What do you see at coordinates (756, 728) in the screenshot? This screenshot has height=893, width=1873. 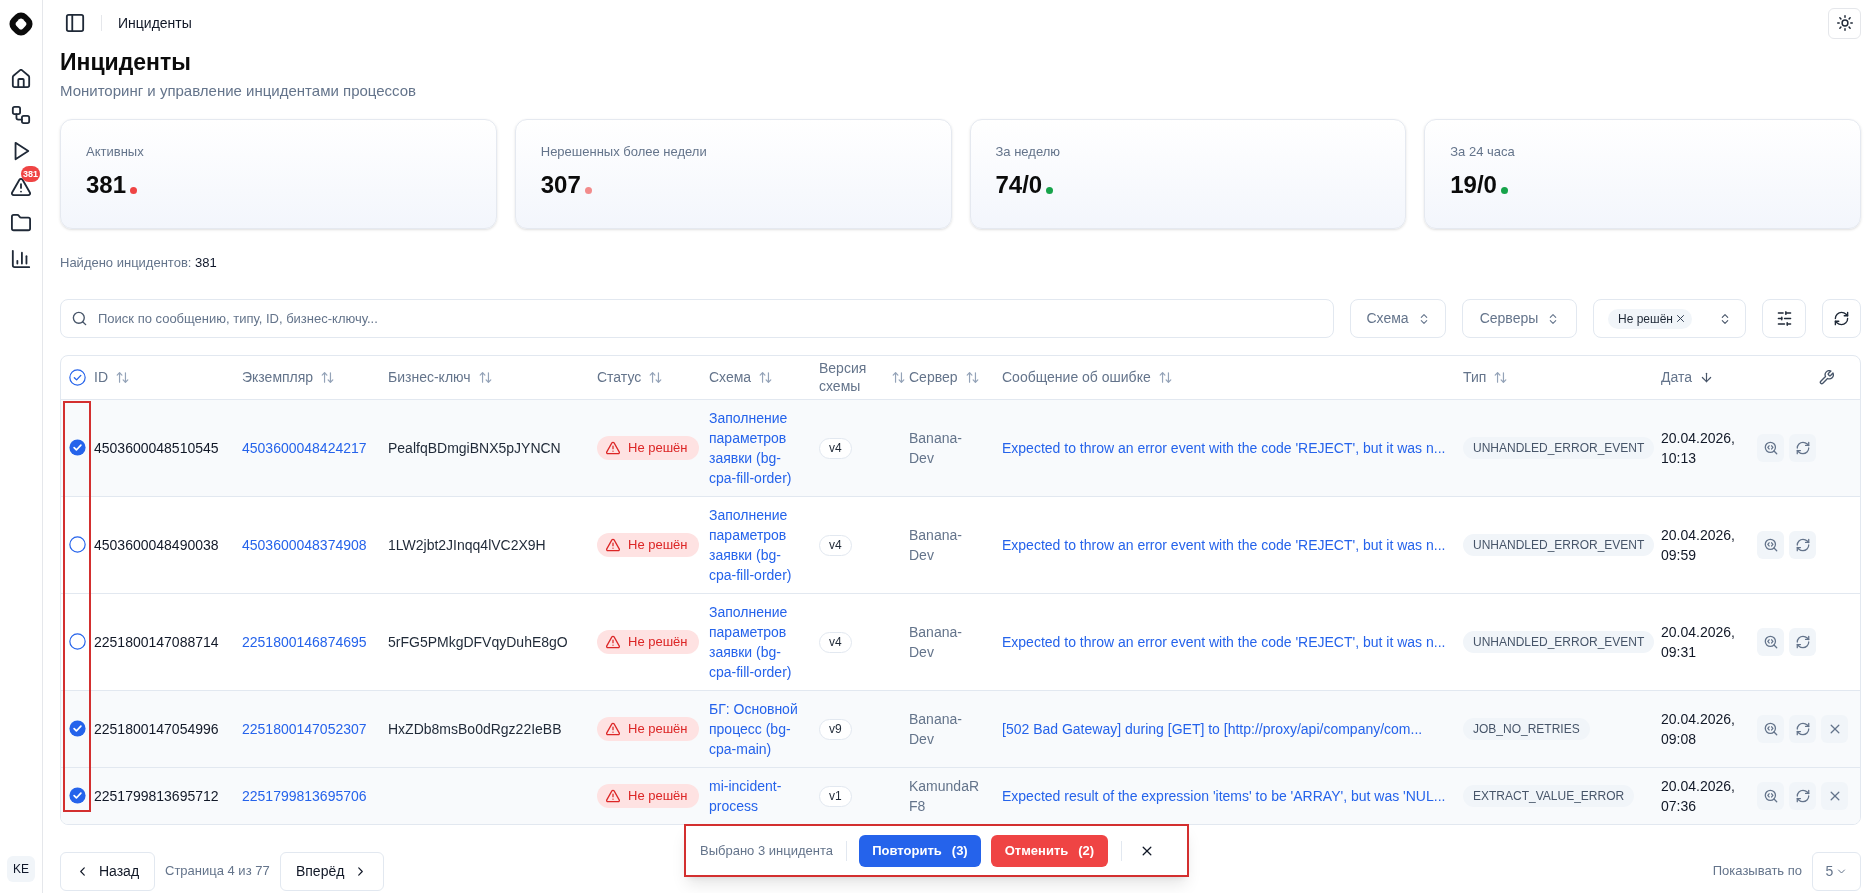 I see `schema-link: БГ: Основной процесс (bg-cpa-main)` at bounding box center [756, 728].